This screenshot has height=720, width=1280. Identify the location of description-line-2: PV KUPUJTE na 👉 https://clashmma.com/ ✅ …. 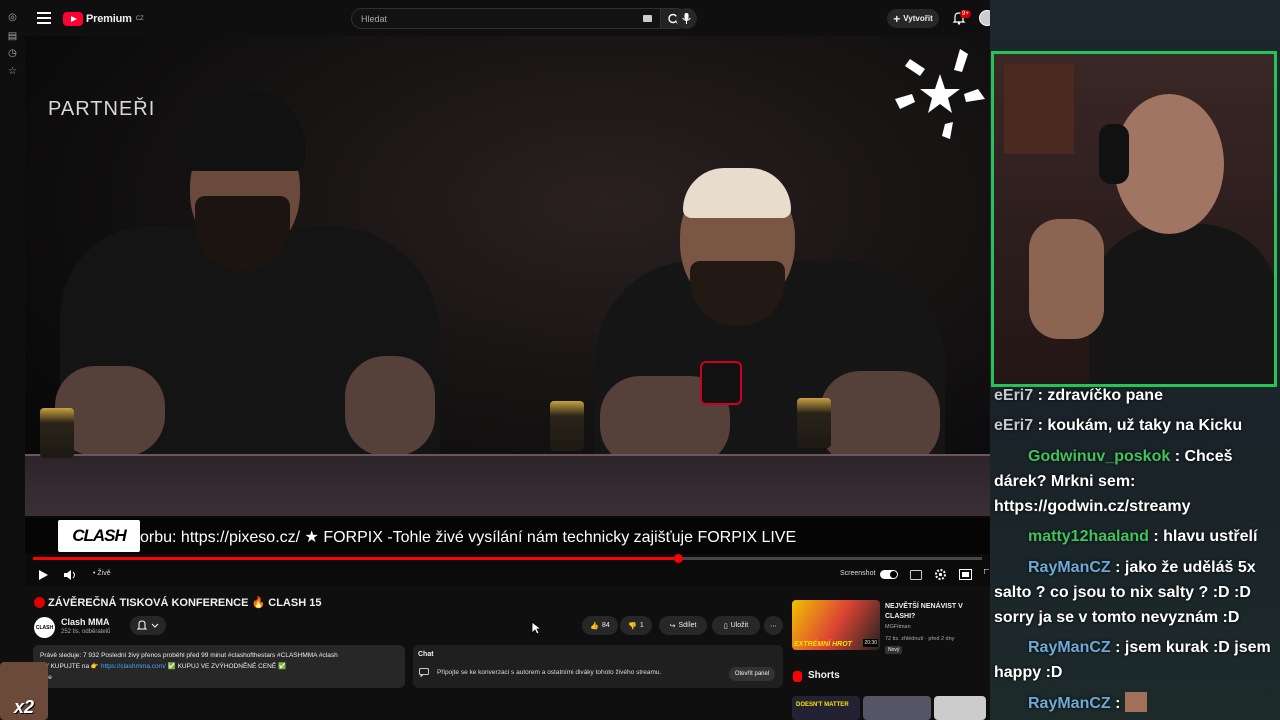
(219, 666).